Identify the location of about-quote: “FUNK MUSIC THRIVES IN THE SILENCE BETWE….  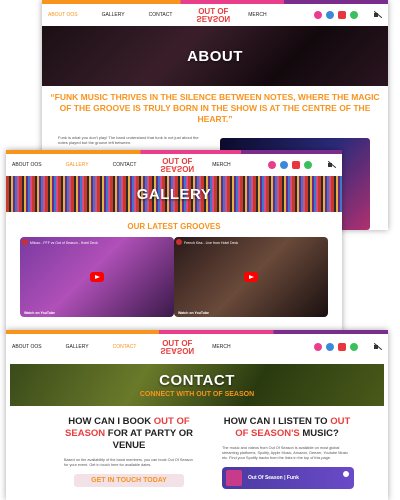
(215, 108).